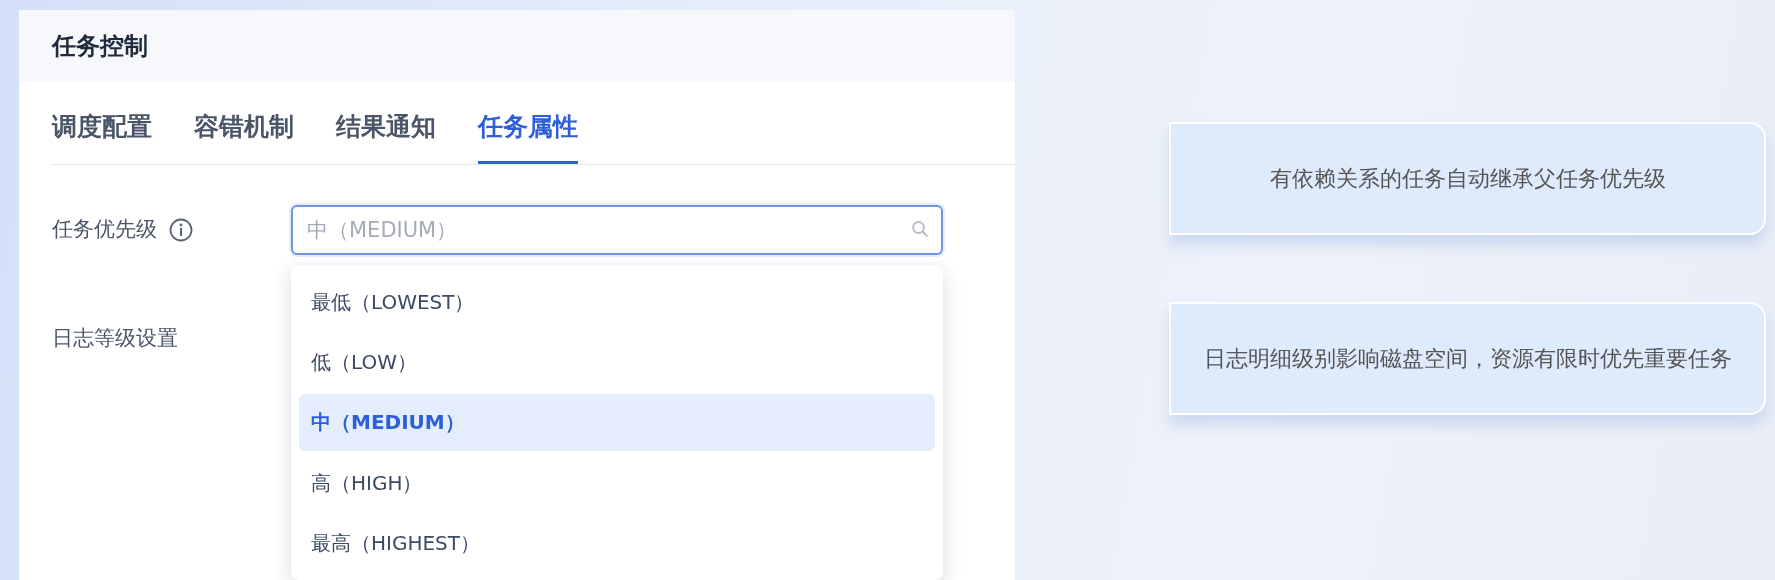 This screenshot has width=1775, height=580. What do you see at coordinates (386, 135) in the screenshot?
I see `tab: 结果通知` at bounding box center [386, 135].